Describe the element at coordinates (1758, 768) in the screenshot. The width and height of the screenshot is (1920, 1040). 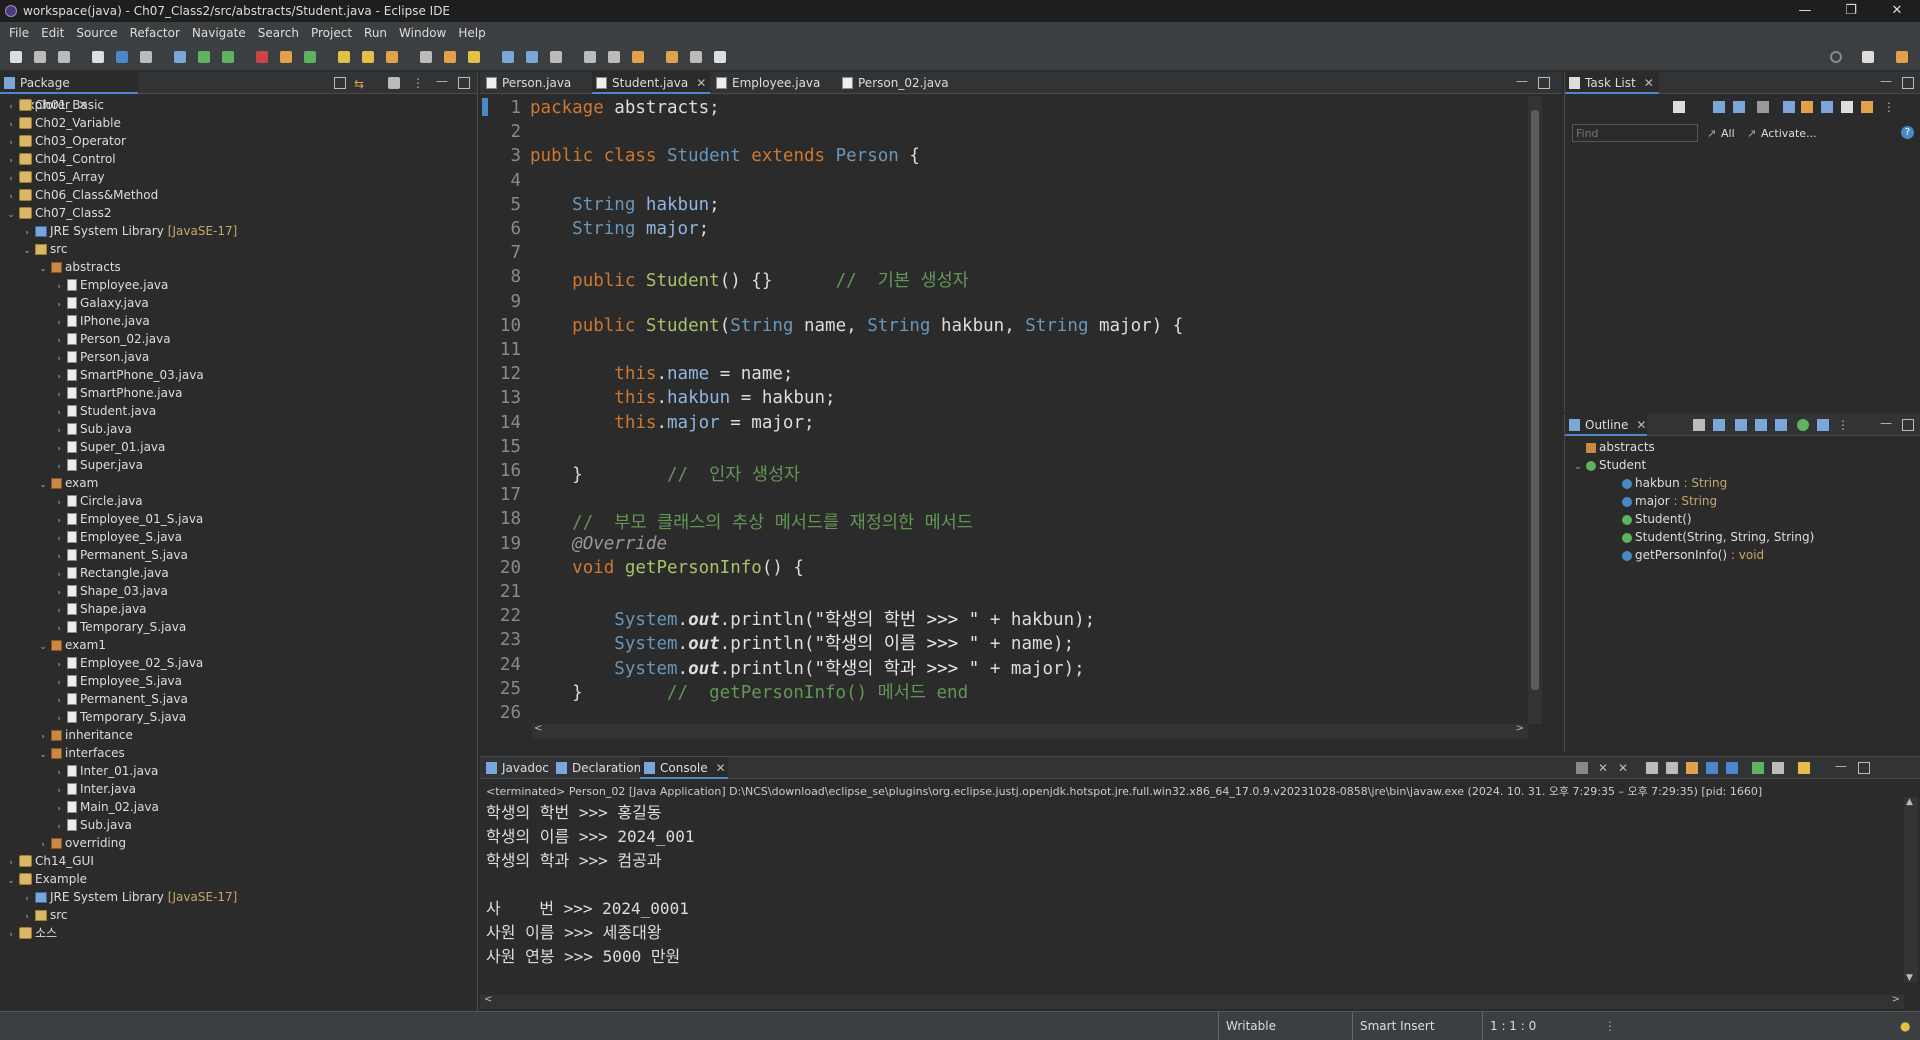
I see `pin-console-icon` at that location.